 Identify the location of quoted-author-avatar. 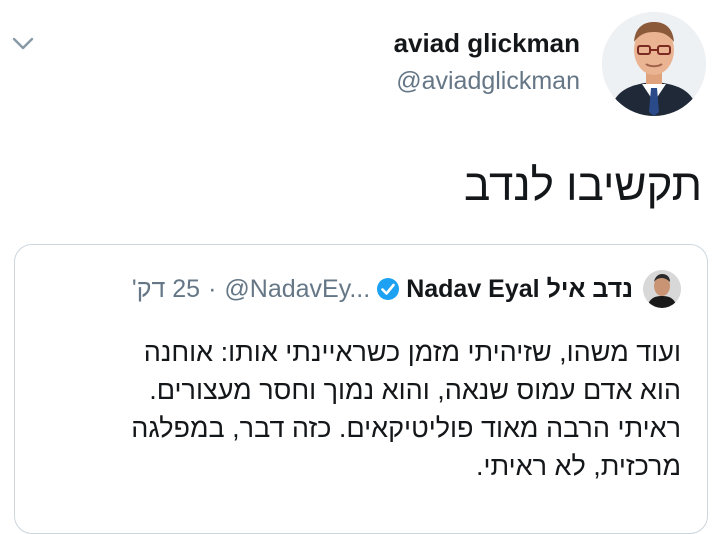
(662, 289).